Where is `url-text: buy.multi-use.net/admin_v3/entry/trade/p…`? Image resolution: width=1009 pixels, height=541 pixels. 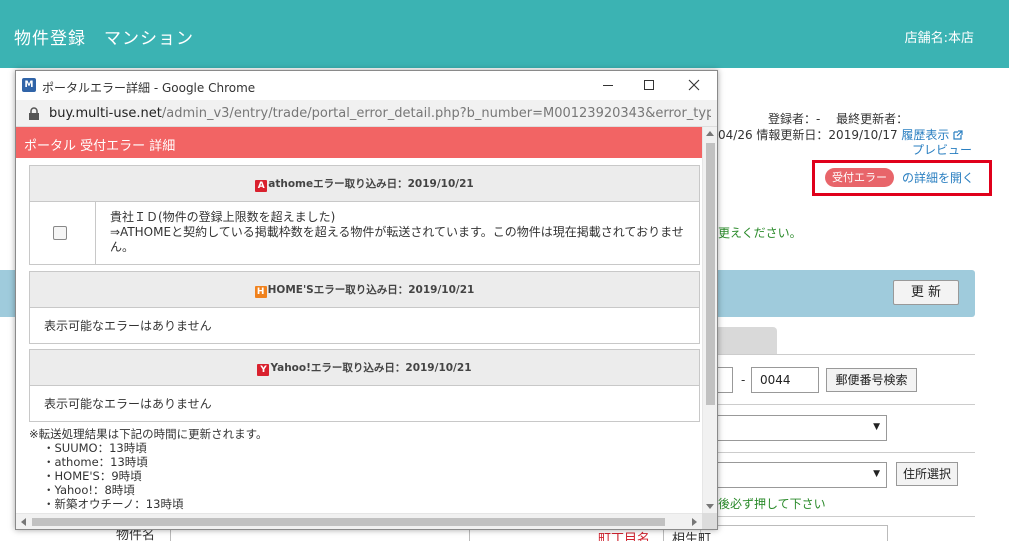 url-text: buy.multi-use.net/admin_v3/entry/trade/p… is located at coordinates (380, 113).